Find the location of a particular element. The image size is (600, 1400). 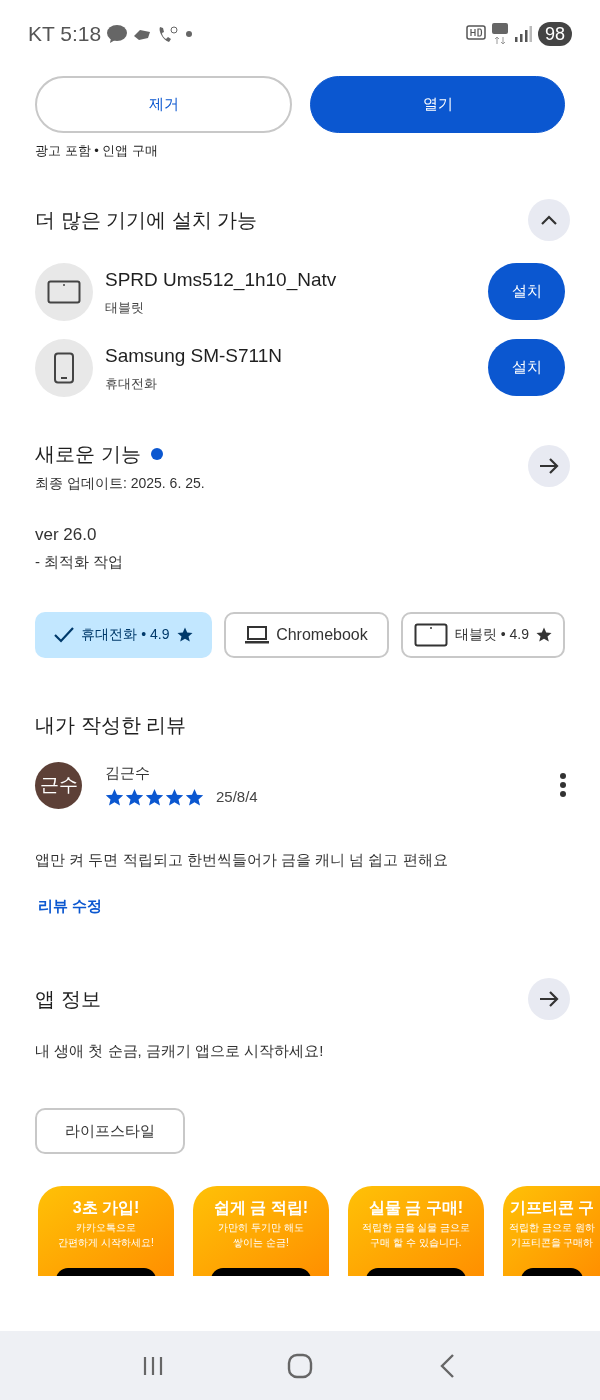

check-icon is located at coordinates (64, 634).